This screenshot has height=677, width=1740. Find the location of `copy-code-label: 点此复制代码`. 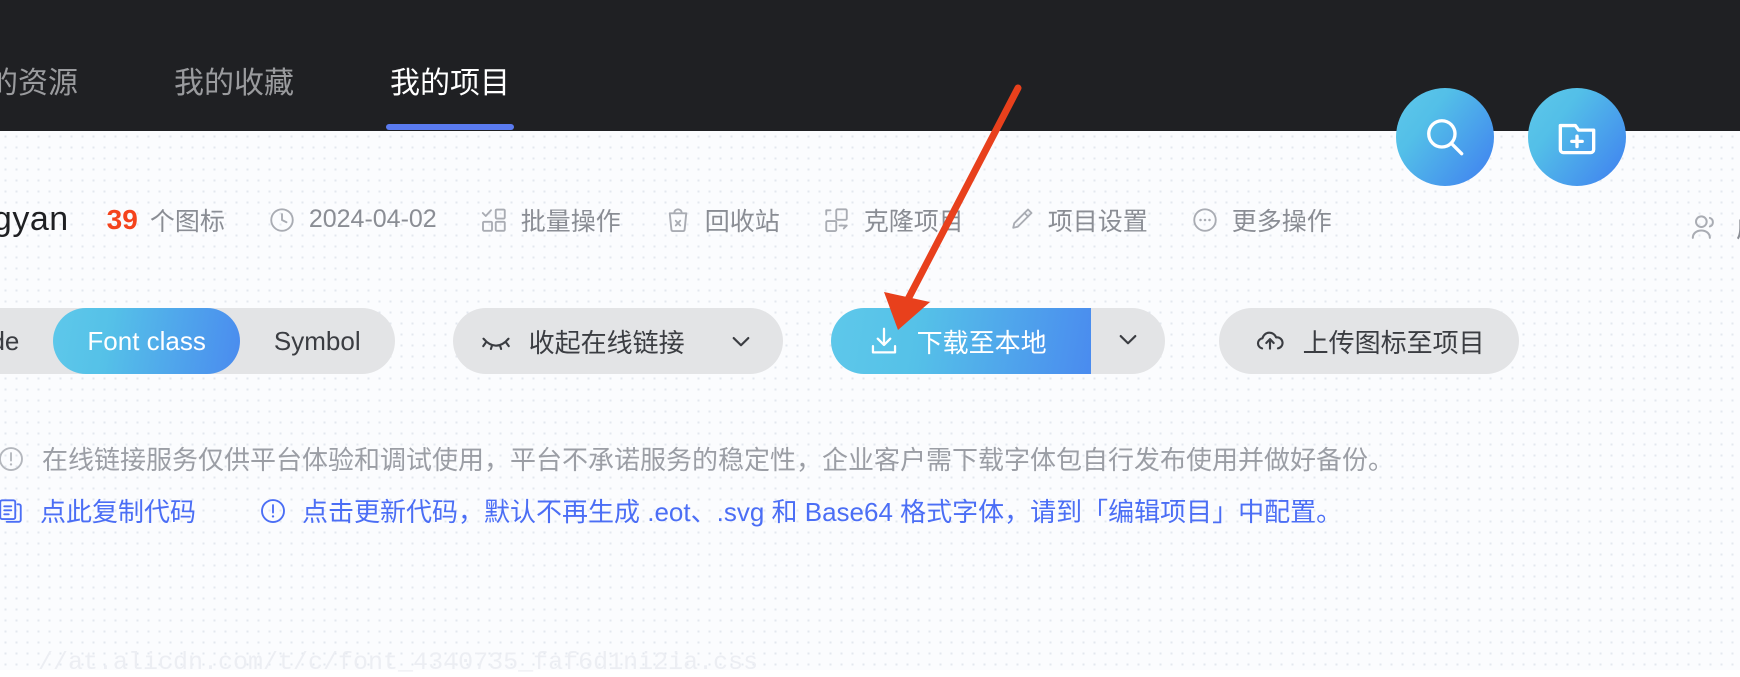

copy-code-label: 点此复制代码 is located at coordinates (118, 512).